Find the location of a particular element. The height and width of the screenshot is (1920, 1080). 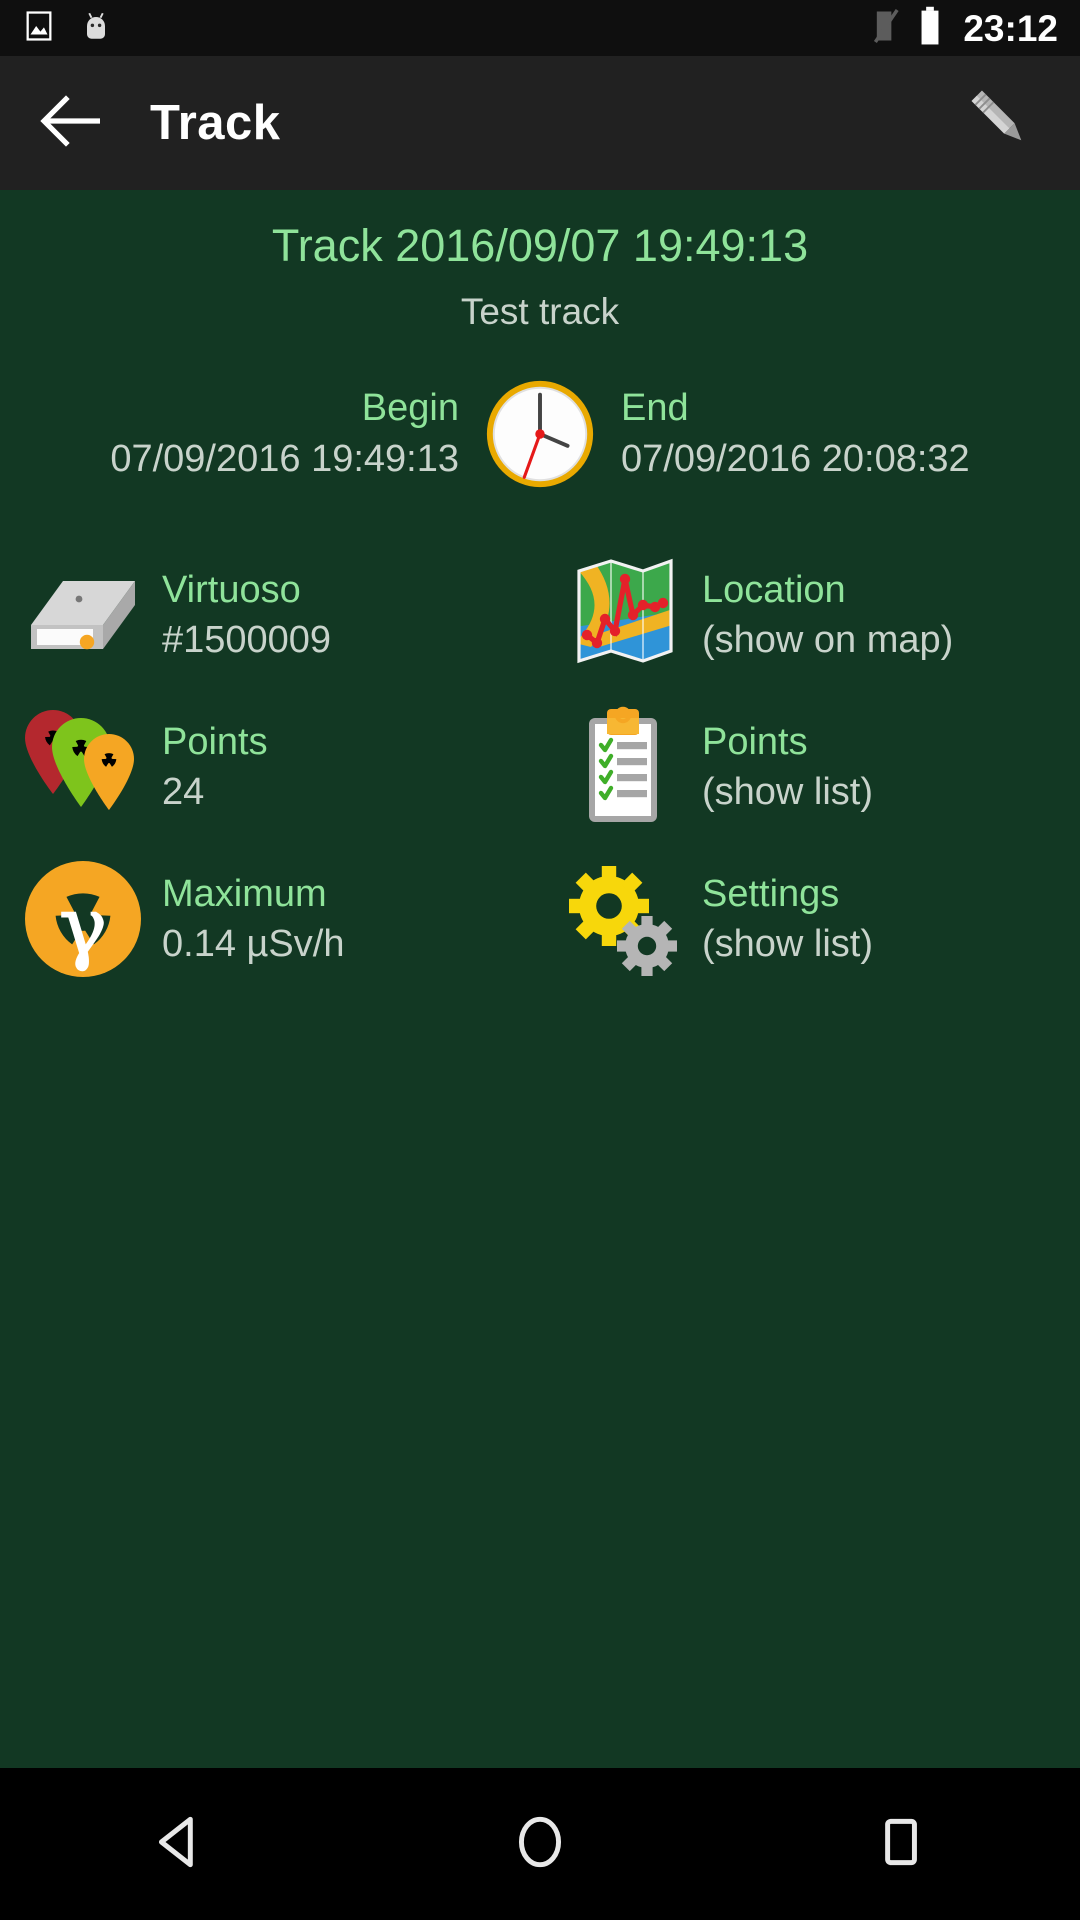

begin-value: 07/09/2016 19:49:13 is located at coordinates (284, 459).